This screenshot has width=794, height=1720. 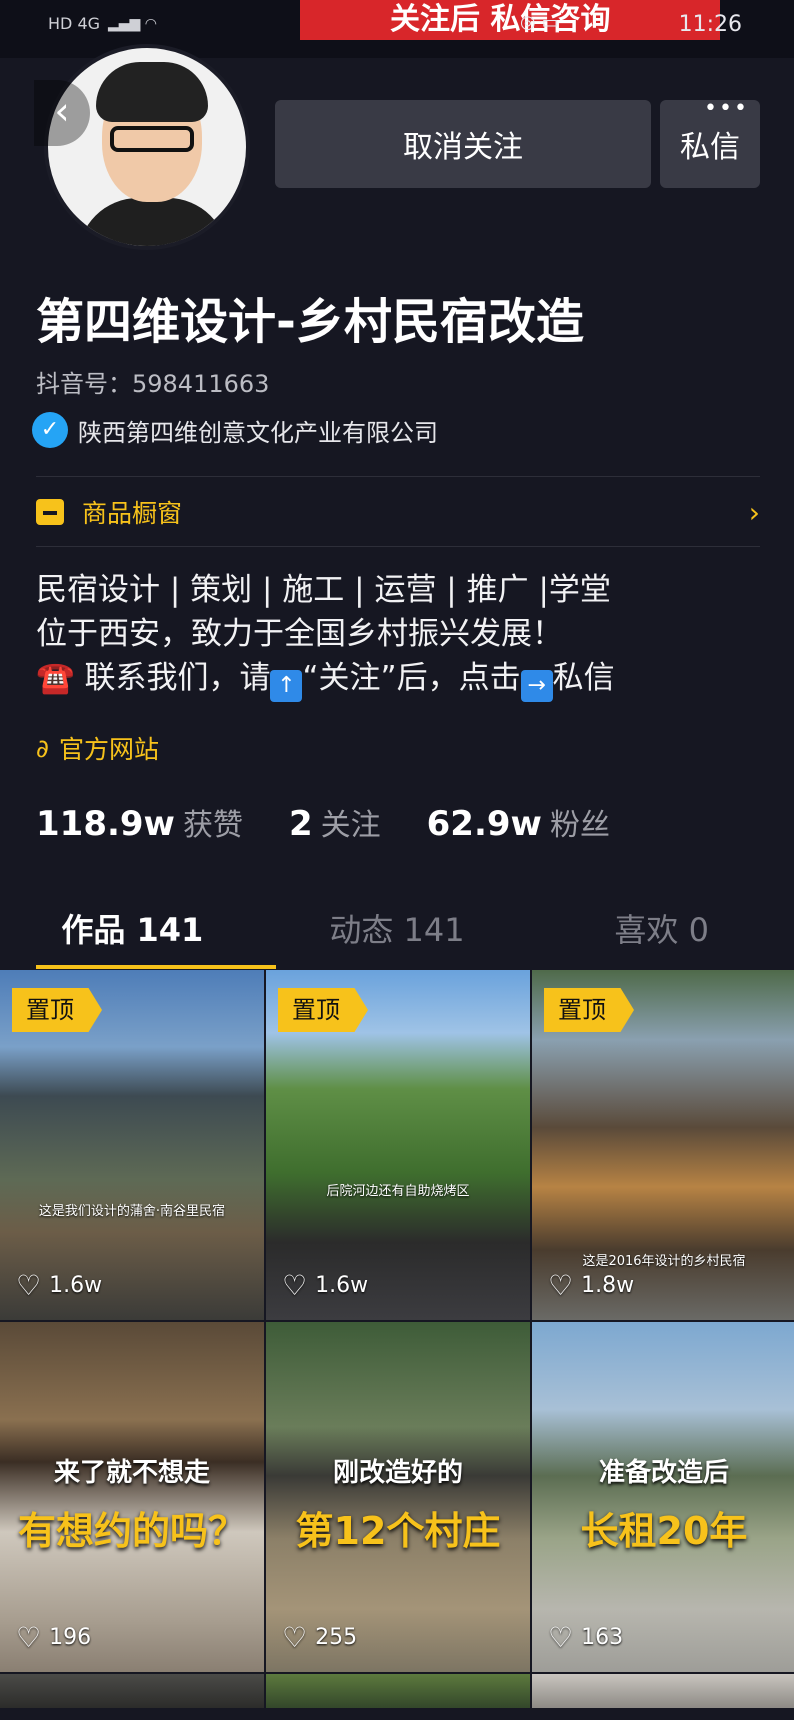 I want to click on network-indicator: HD 4G, so click(x=74, y=23).